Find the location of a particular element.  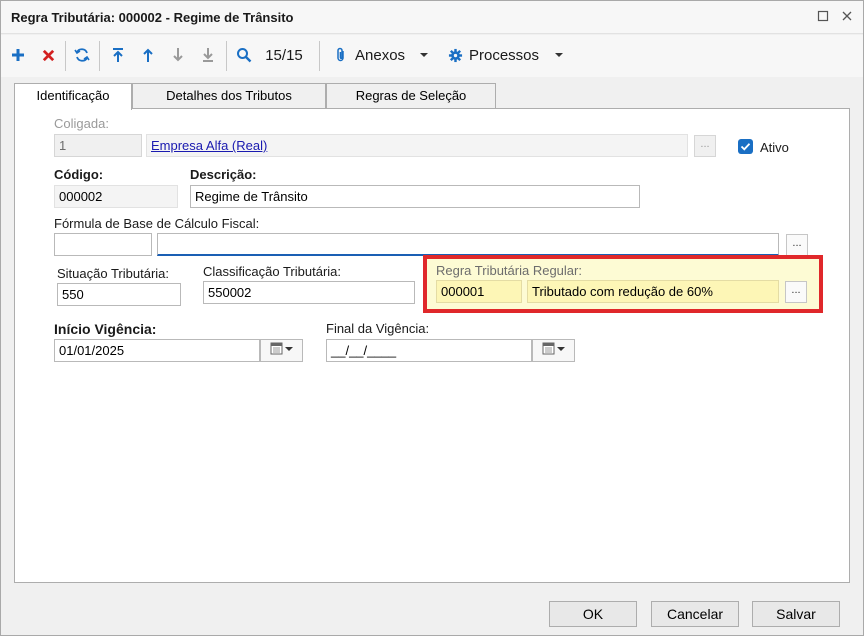

coligada-label: Coligada: is located at coordinates (81, 123).